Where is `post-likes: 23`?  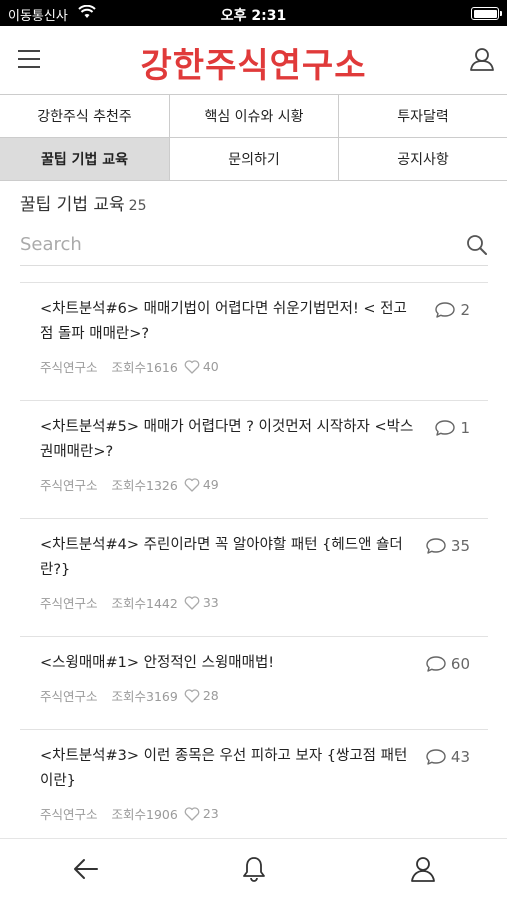 post-likes: 23 is located at coordinates (201, 813).